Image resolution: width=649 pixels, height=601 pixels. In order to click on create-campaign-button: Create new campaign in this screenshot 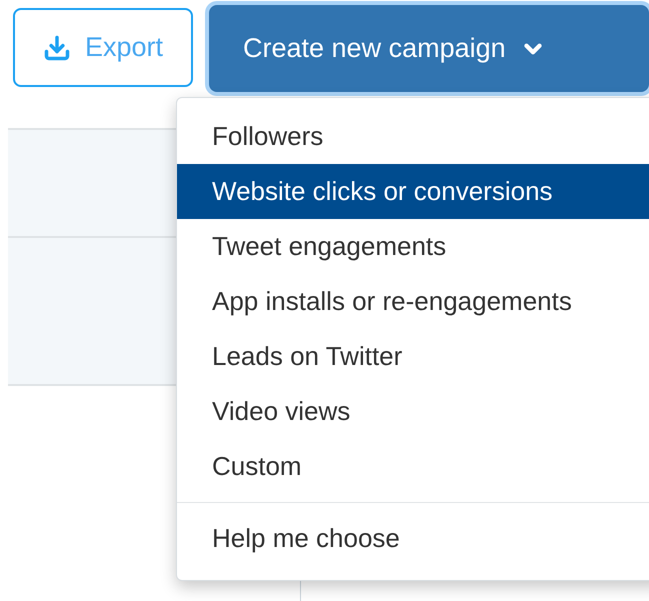, I will do `click(429, 48)`.